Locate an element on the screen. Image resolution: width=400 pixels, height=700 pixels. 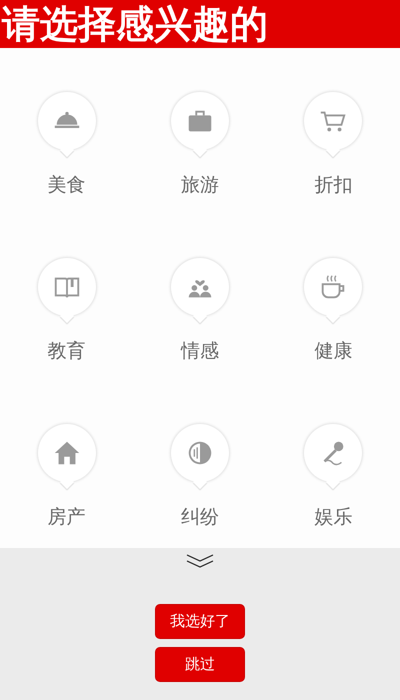
category-label: 房产 is located at coordinates (67, 517).